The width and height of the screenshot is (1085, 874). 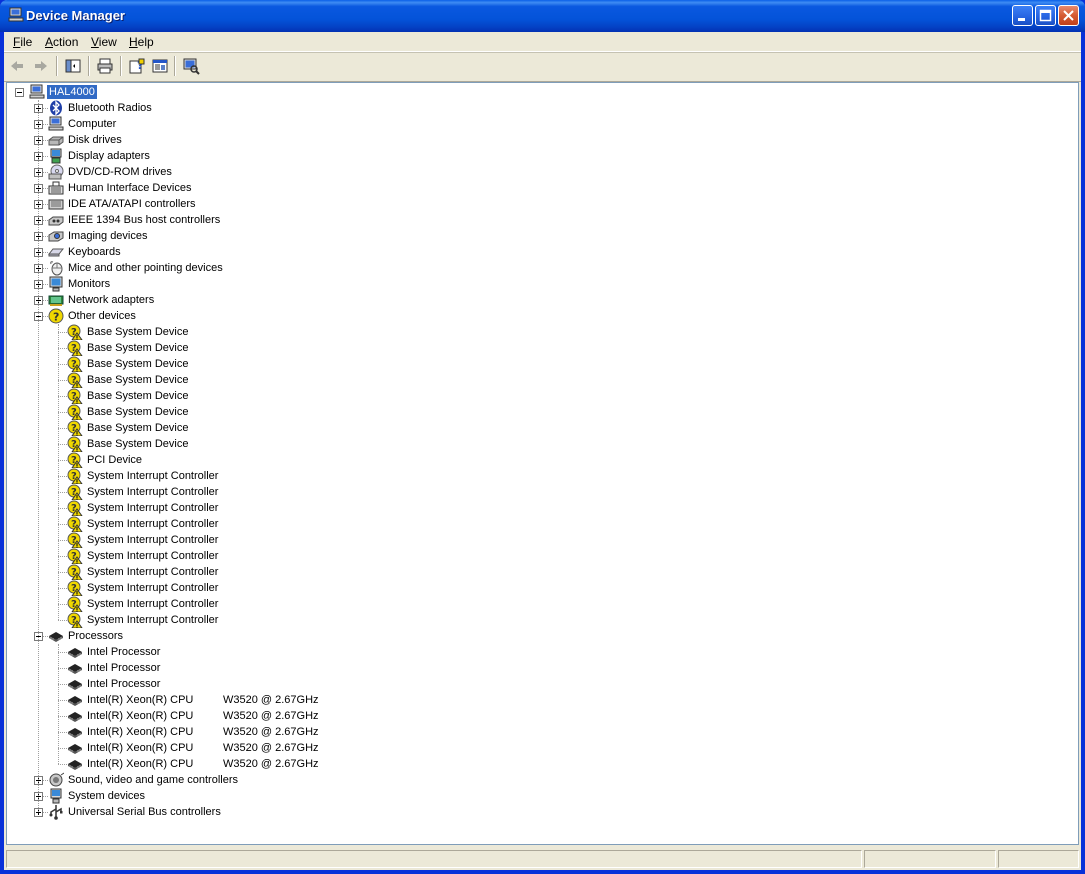 What do you see at coordinates (307, 636) in the screenshot?
I see `tree-category-processors: Processors` at bounding box center [307, 636].